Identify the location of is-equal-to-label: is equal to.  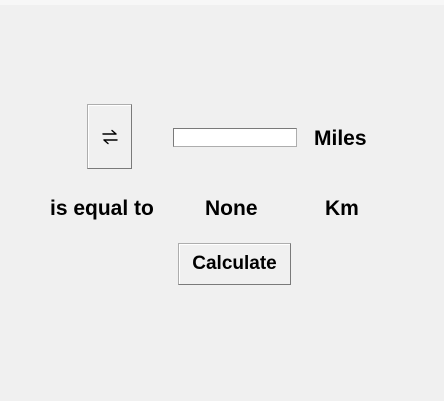
(102, 208).